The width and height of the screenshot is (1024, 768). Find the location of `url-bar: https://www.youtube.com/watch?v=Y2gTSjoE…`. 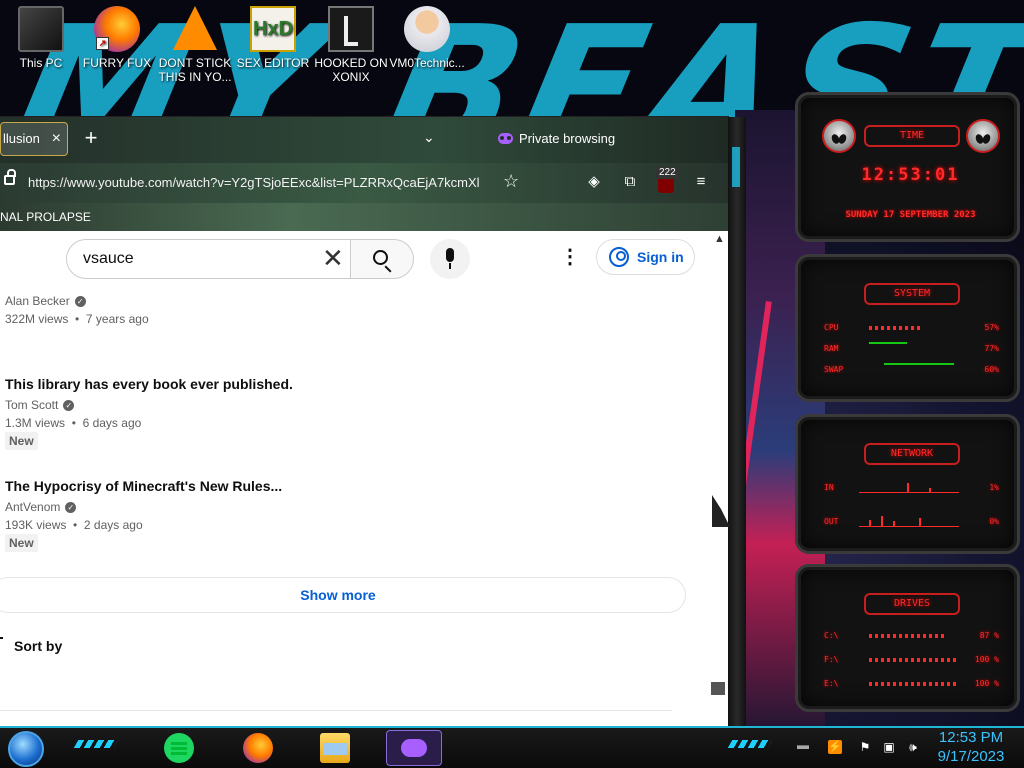

url-bar: https://www.youtube.com/watch?v=Y2gTSjoE… is located at coordinates (263, 182).